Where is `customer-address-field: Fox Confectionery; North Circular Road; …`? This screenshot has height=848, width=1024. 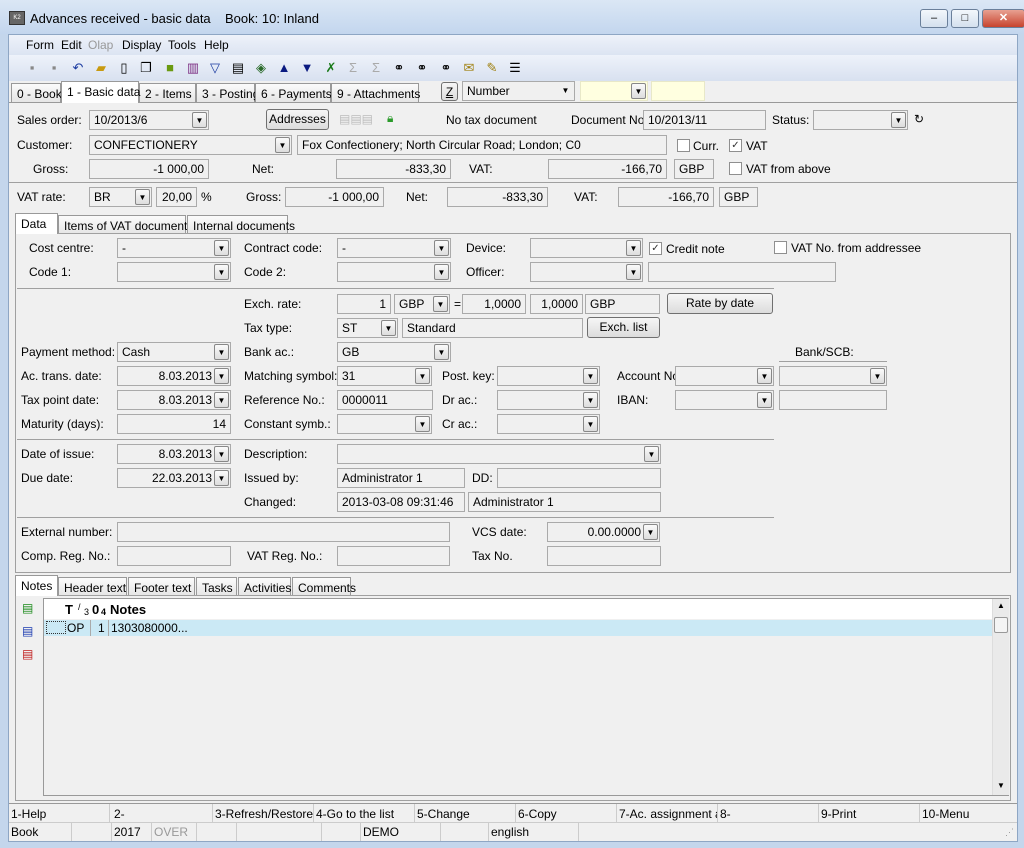
customer-address-field: Fox Confectionery; North Circular Road; … is located at coordinates (482, 145).